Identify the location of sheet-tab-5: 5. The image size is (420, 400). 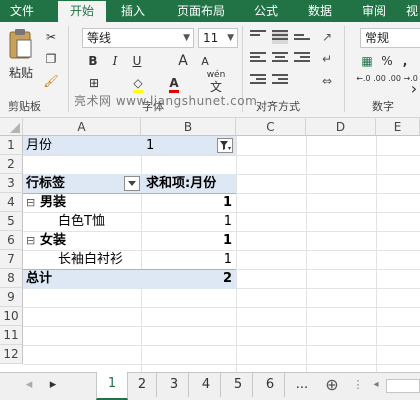
(238, 385).